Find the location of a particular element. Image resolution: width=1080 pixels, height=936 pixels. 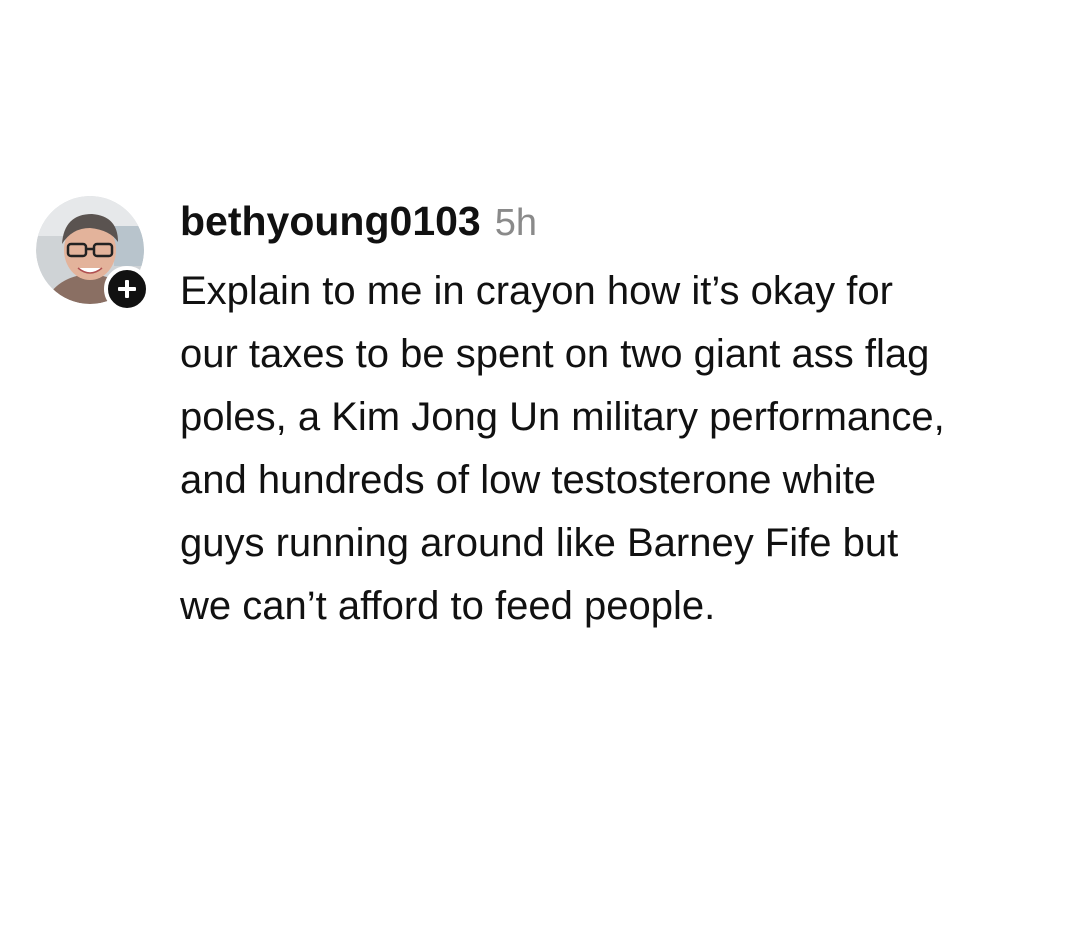

follow-button is located at coordinates (127, 289).